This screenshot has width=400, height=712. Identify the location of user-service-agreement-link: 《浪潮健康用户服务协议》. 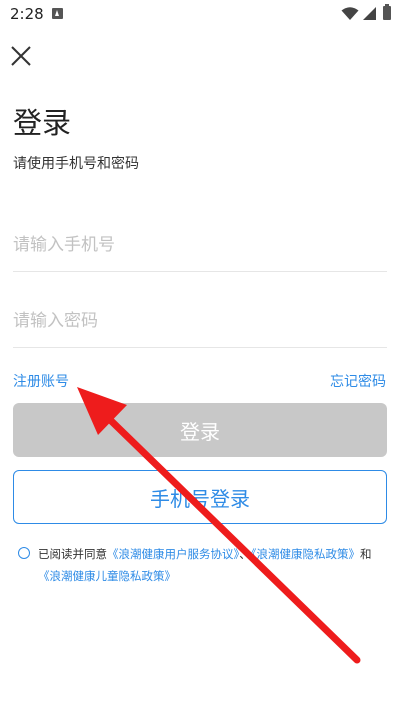
(173, 554).